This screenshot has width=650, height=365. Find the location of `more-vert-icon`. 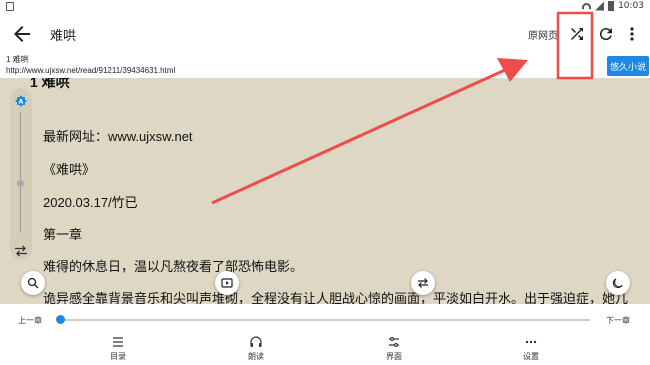

more-vert-icon is located at coordinates (632, 34).